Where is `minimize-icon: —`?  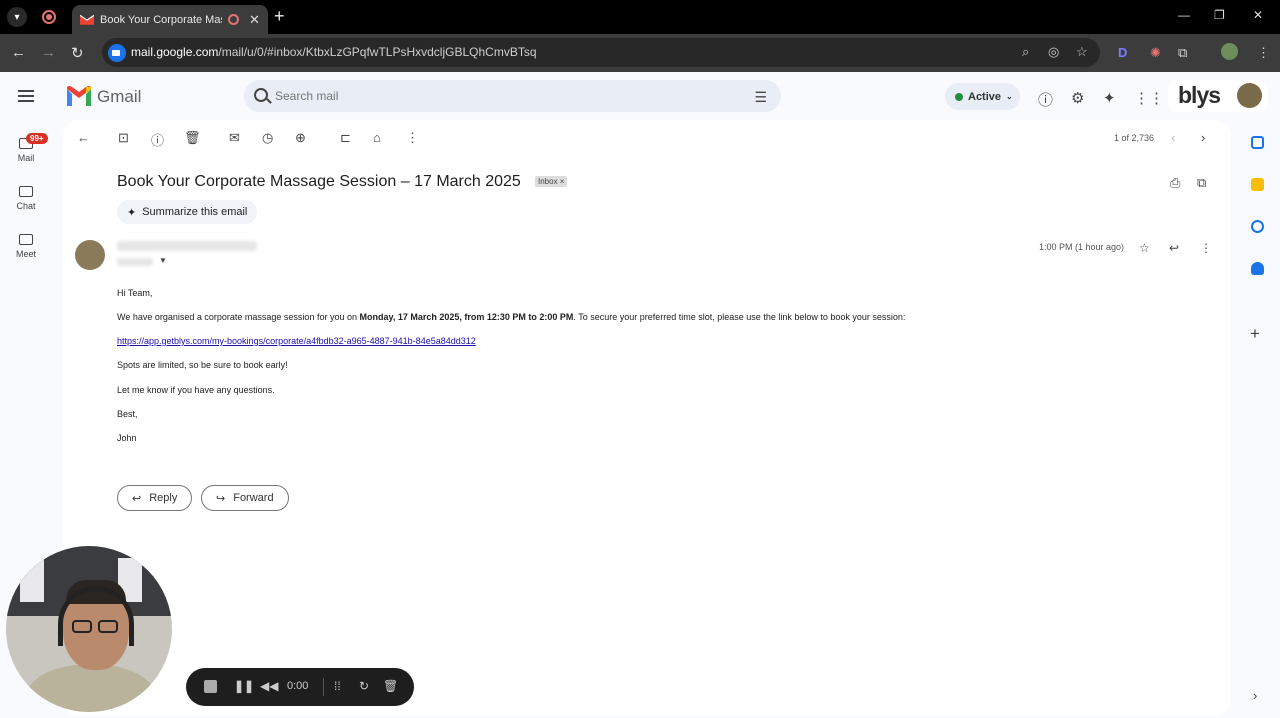
minimize-icon: — is located at coordinates (1184, 15).